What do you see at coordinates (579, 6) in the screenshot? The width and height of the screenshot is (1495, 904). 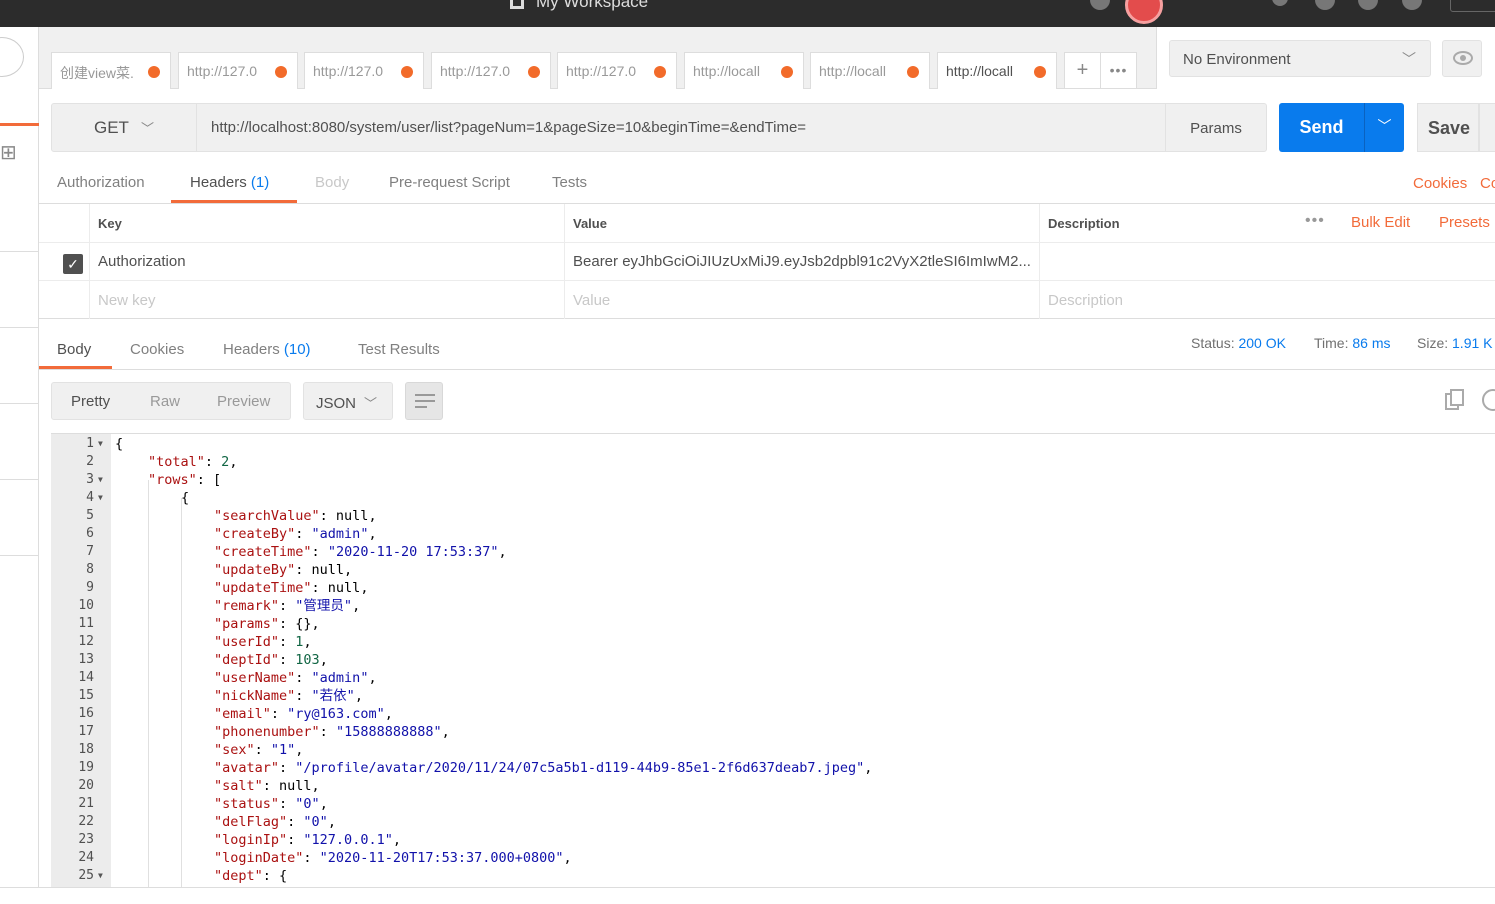 I see `workspace-switcher: My Workspace` at bounding box center [579, 6].